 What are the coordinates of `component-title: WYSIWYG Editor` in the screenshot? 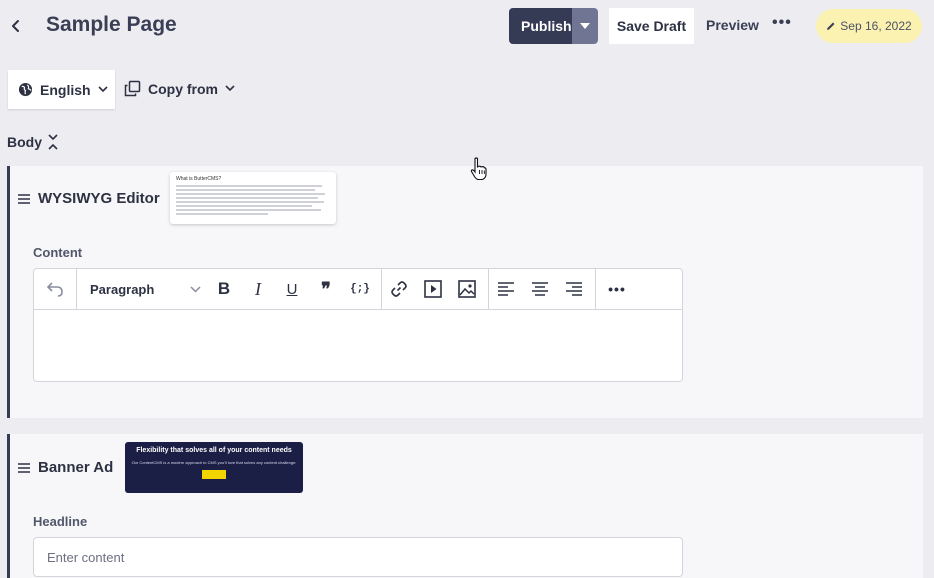 It's located at (99, 198).